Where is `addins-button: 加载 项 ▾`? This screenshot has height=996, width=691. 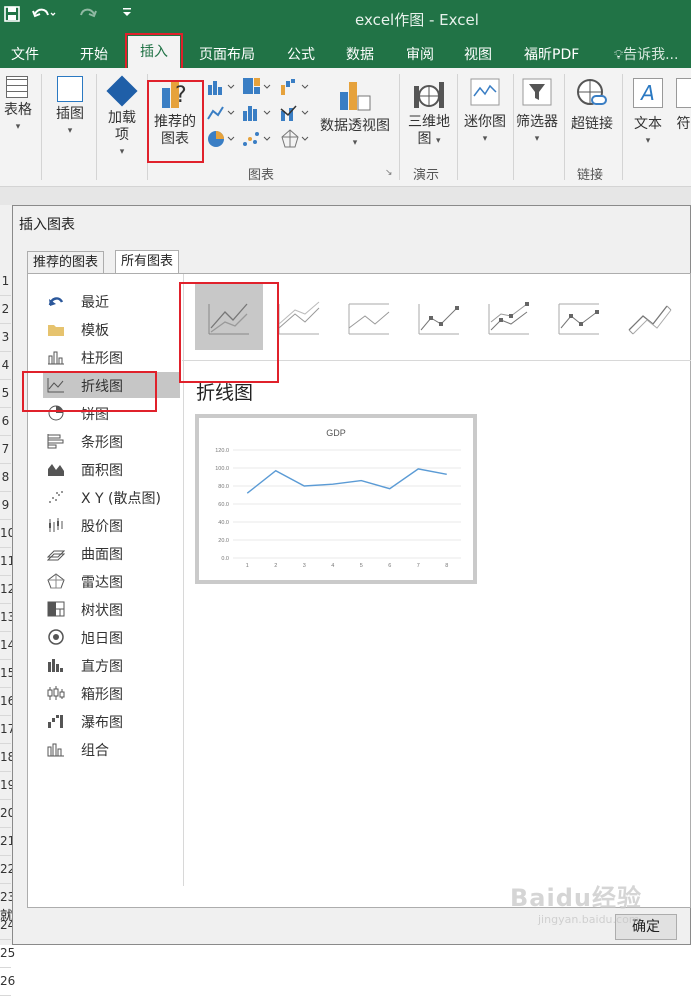 addins-button: 加载 项 ▾ is located at coordinates (122, 118).